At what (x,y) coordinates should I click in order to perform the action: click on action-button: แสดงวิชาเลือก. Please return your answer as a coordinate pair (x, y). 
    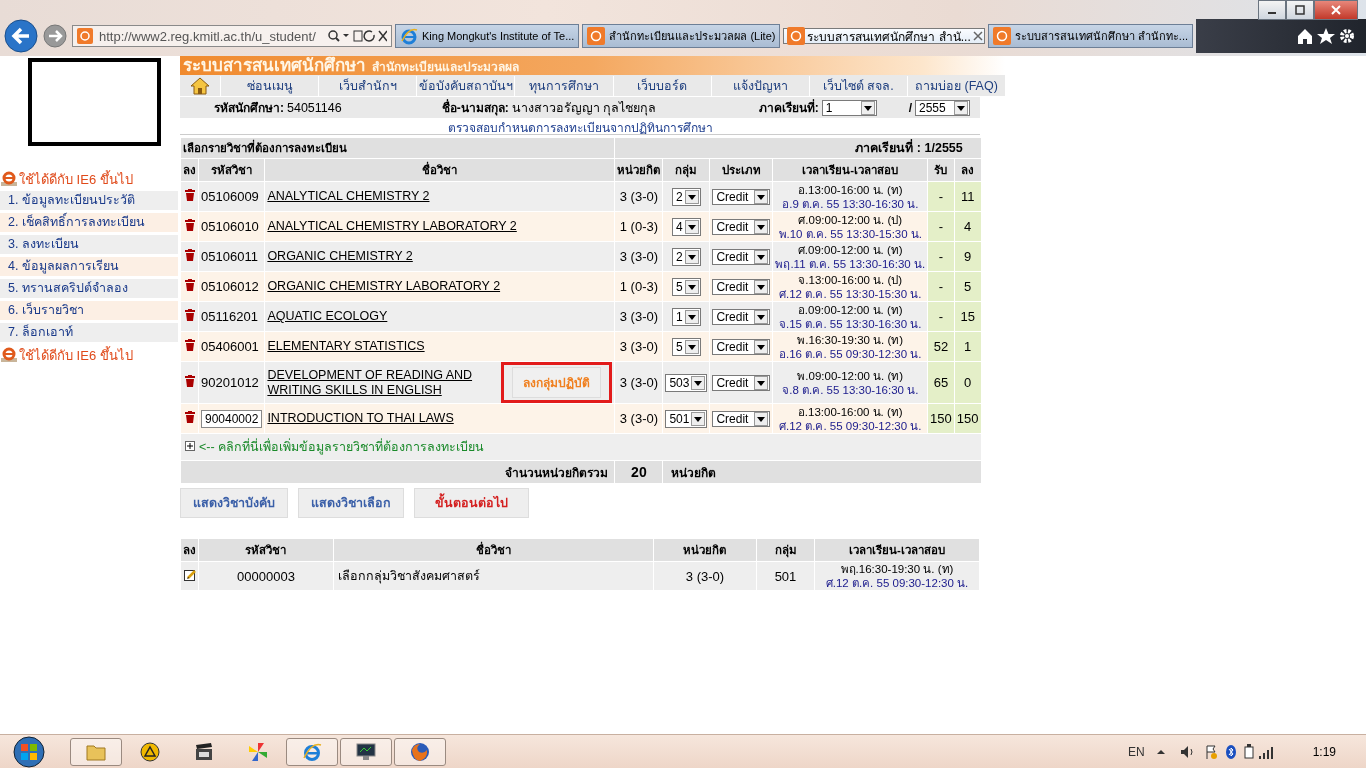
    Looking at the image, I should click on (351, 503).